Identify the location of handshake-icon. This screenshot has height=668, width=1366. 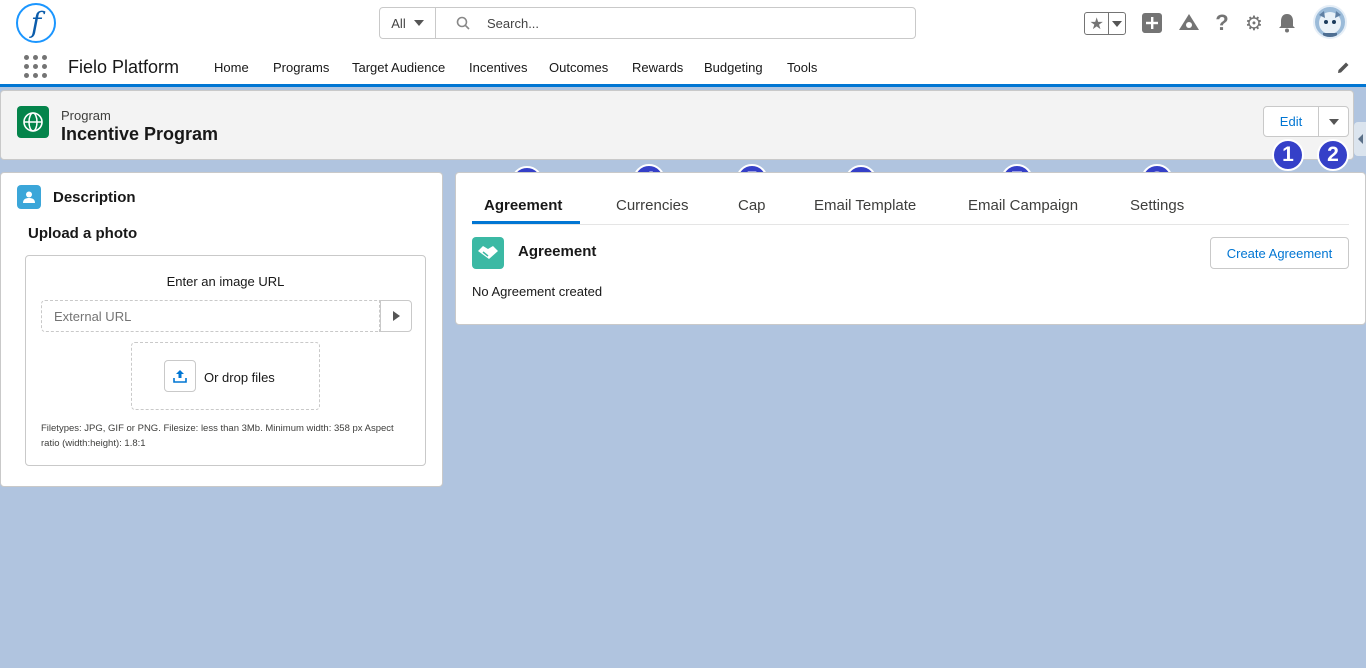
(488, 253).